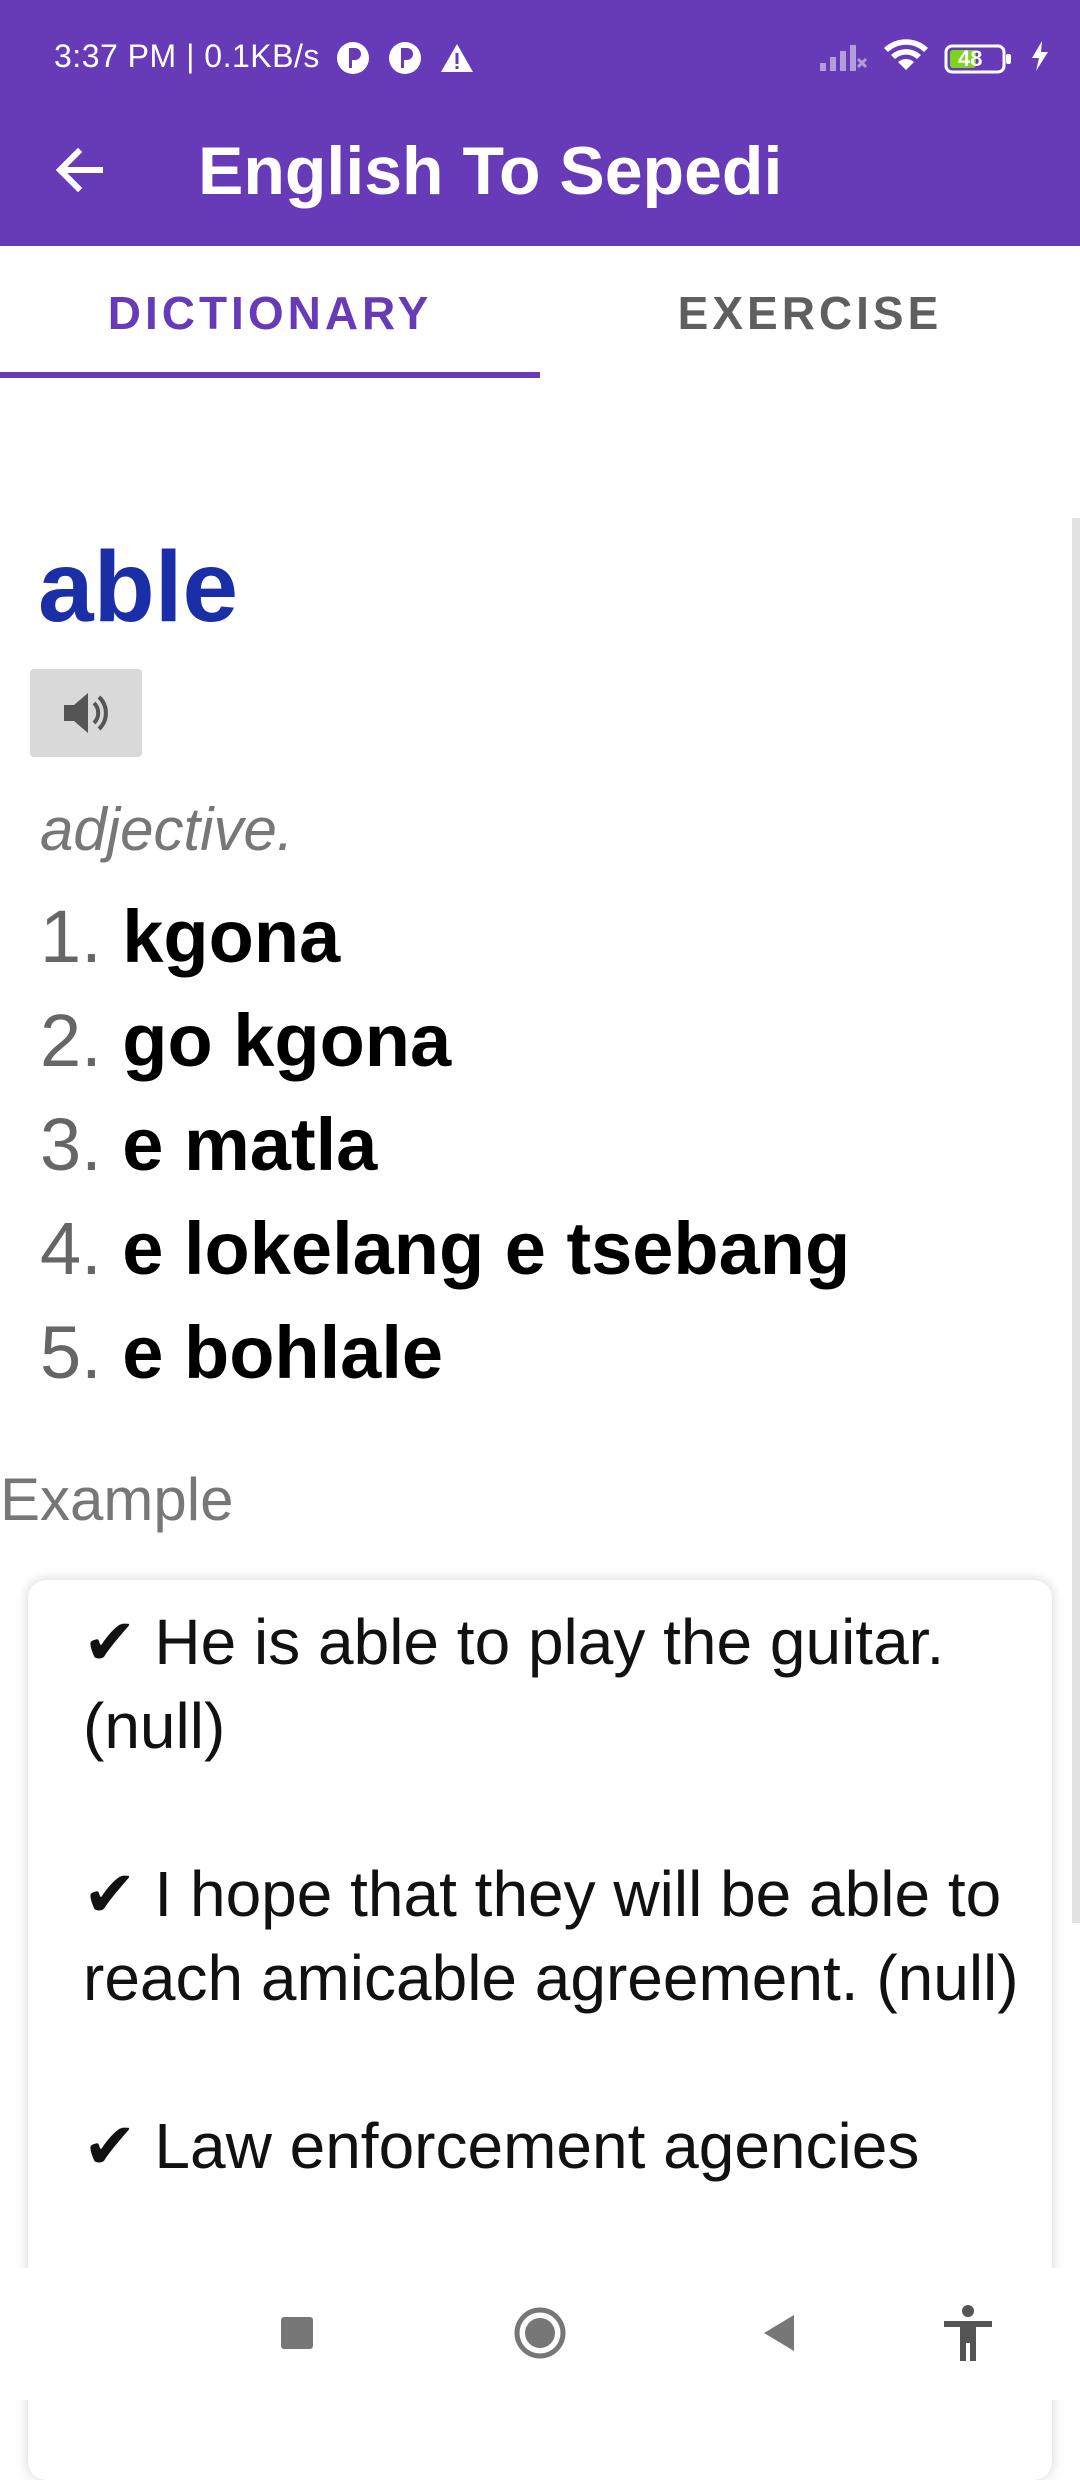  I want to click on wifi-icon, so click(906, 58).